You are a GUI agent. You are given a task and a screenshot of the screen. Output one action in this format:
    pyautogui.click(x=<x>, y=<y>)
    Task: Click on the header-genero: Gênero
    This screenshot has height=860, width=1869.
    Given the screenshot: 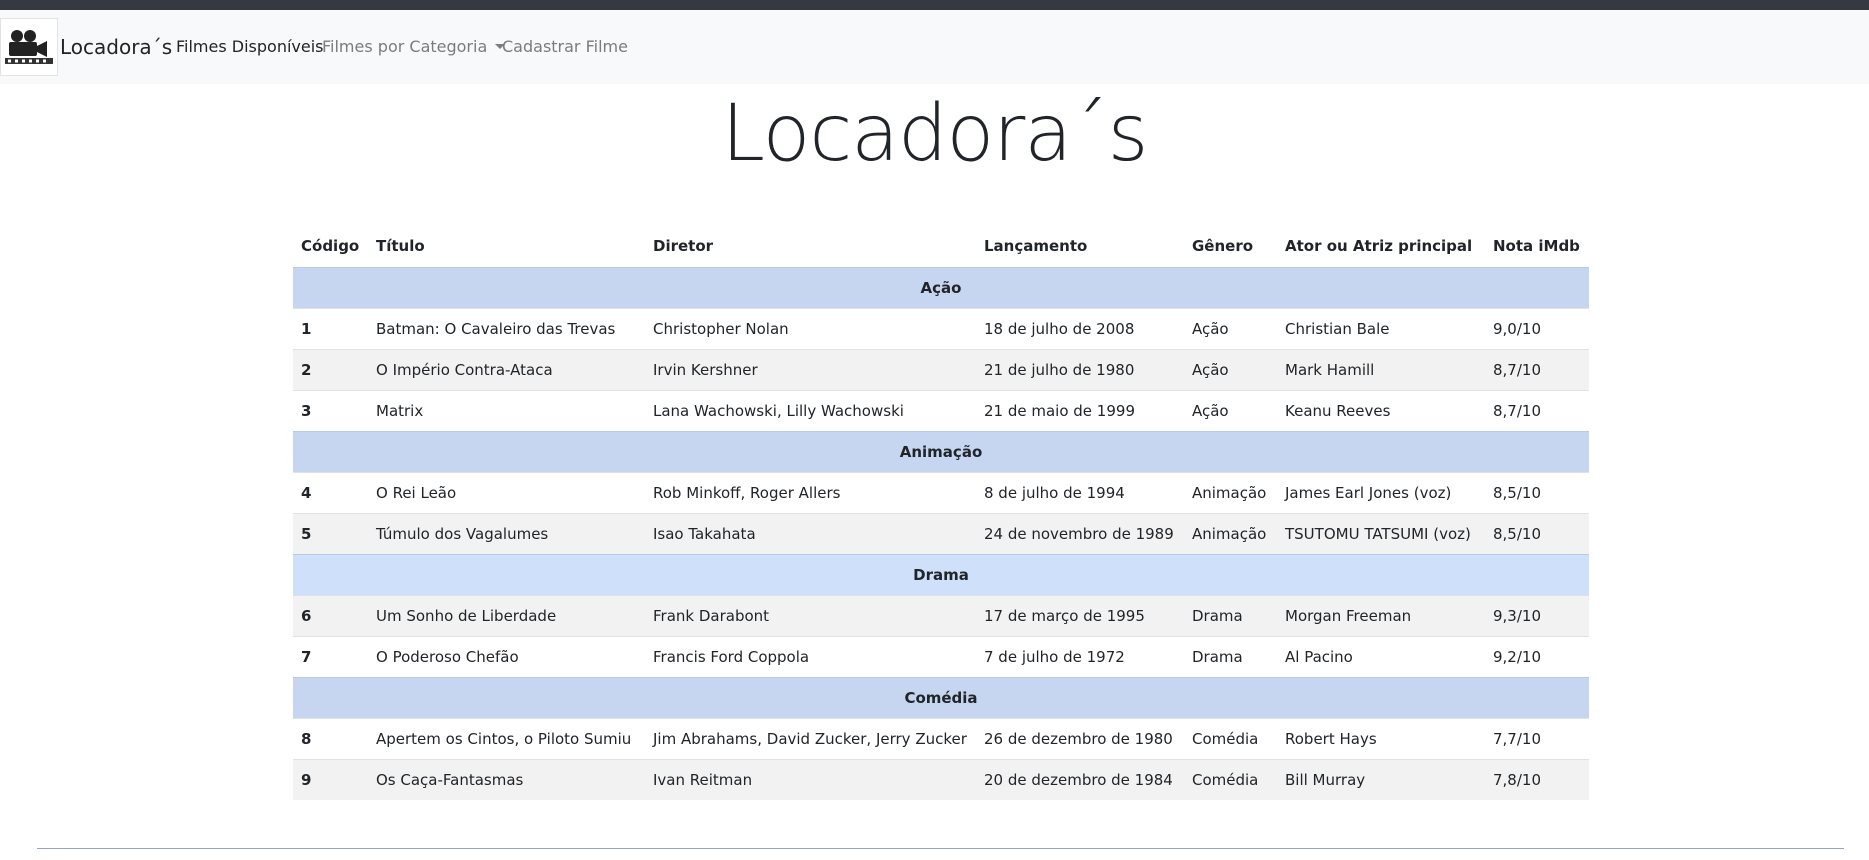 What is the action you would take?
    pyautogui.click(x=1223, y=246)
    